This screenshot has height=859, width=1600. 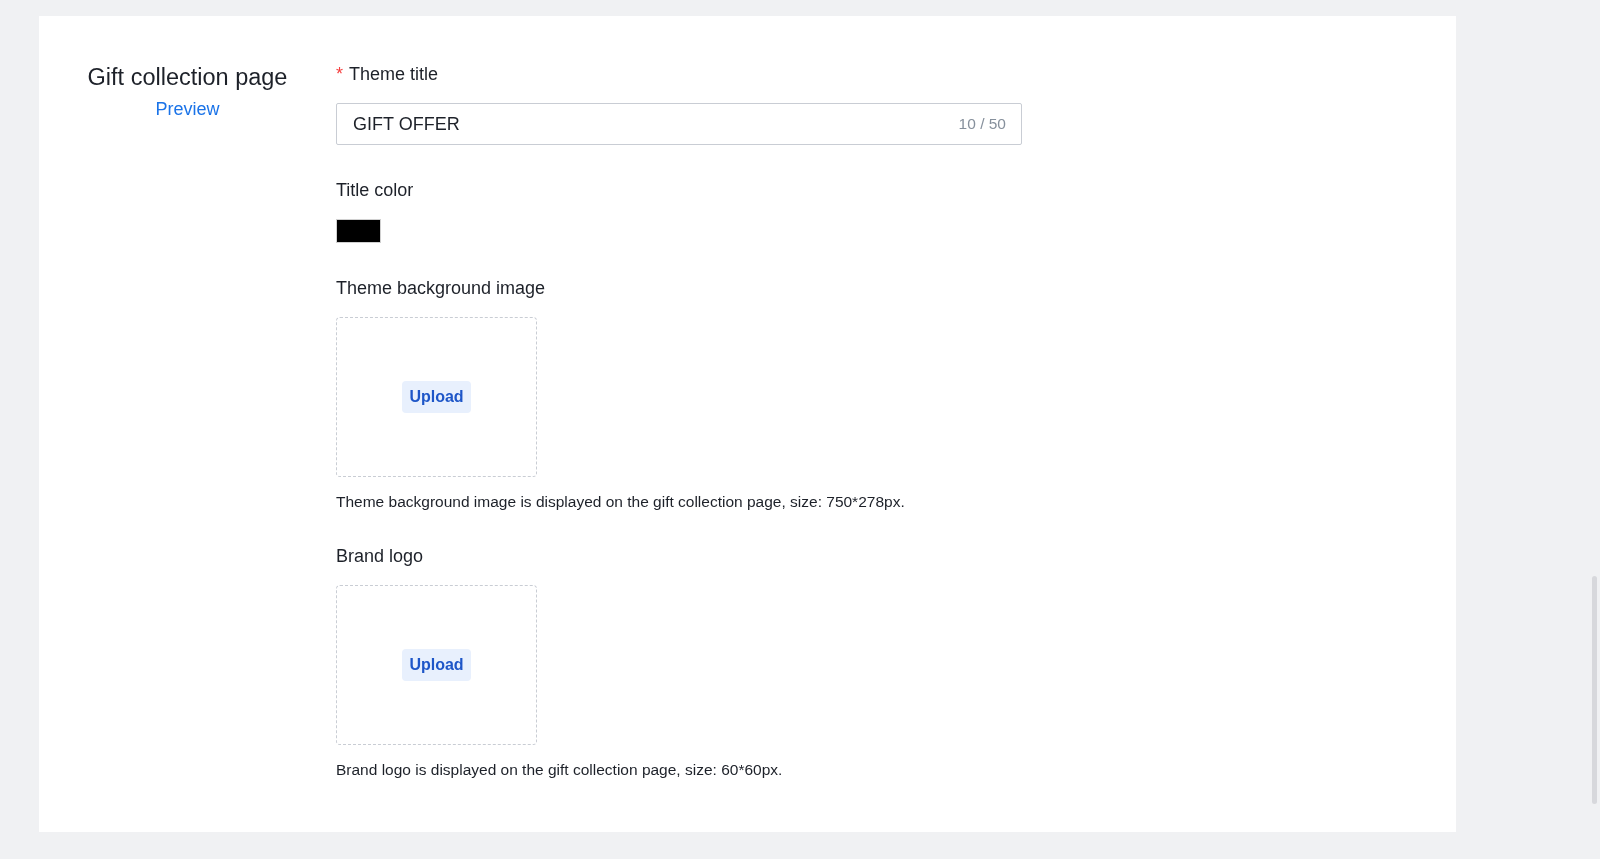 What do you see at coordinates (982, 124) in the screenshot?
I see `character-counter: 10 / 50` at bounding box center [982, 124].